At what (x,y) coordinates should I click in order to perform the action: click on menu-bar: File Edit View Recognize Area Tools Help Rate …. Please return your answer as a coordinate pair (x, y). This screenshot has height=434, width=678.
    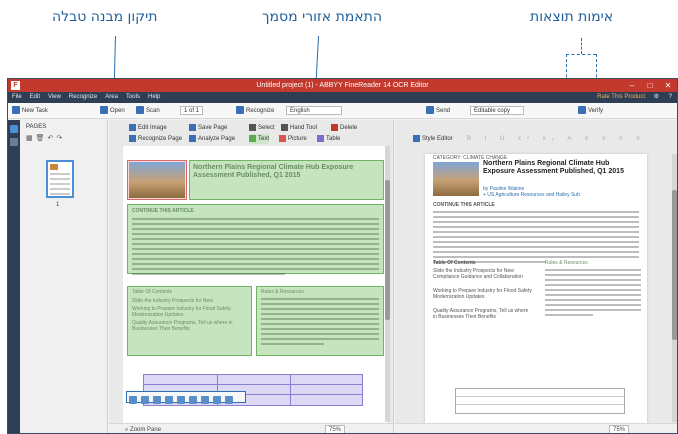
    Looking at the image, I should click on (342, 97).